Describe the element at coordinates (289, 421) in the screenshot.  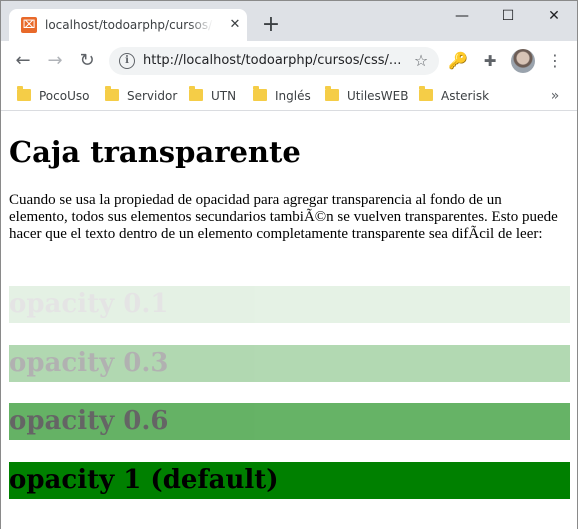
I see `opacity-box-0-6: opacity 0.6` at that location.